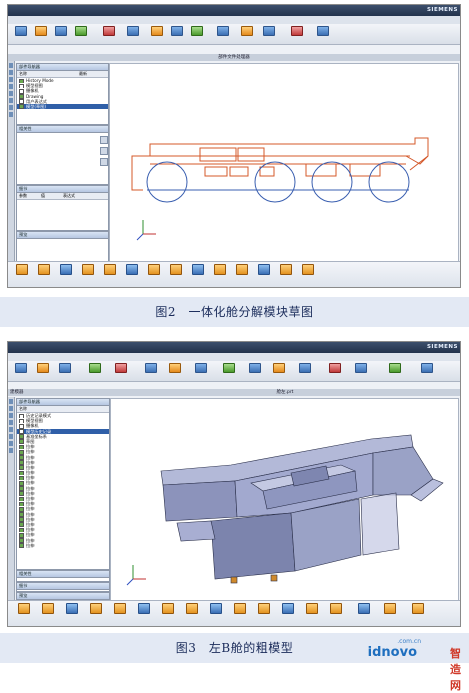 Image resolution: width=469 pixels, height=693 pixels. I want to click on tree-row-selected: 模型(草图), so click(62, 106).